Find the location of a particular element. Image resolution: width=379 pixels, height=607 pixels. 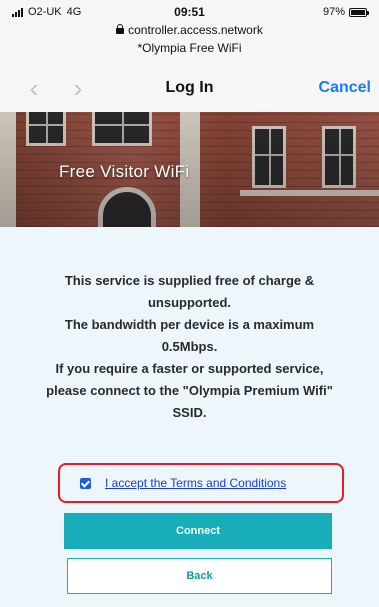

notice-line: SSID. is located at coordinates (189, 412).